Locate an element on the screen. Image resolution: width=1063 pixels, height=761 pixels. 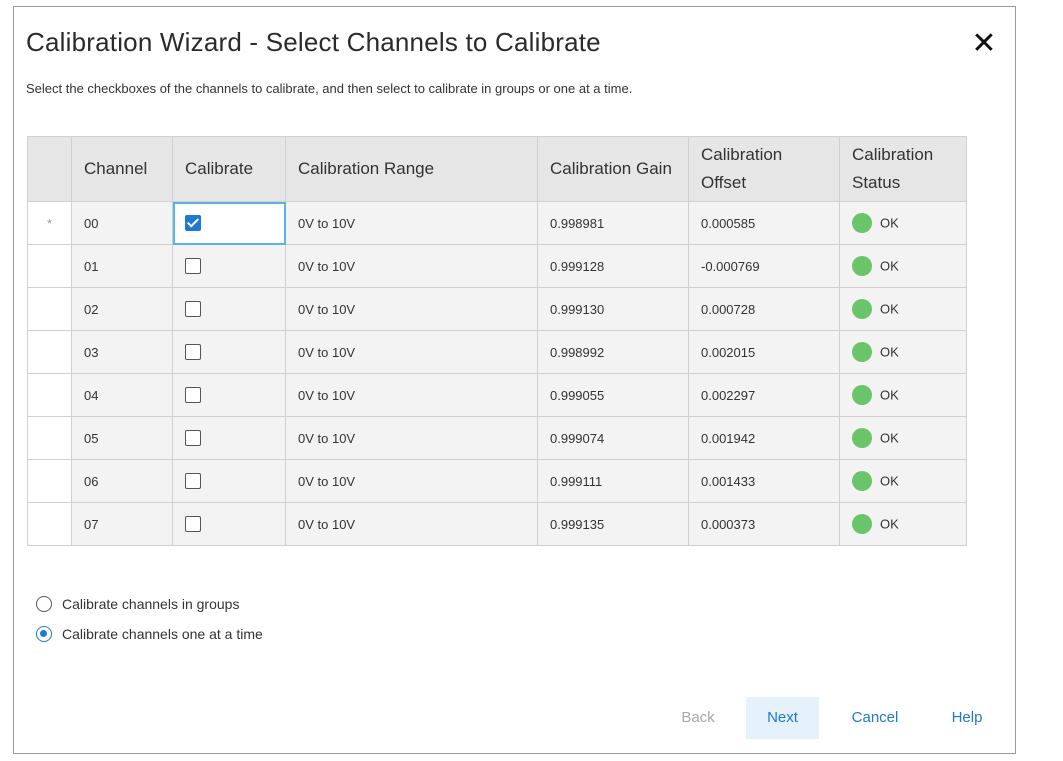
column-header-gain: Calibration Gain is located at coordinates (613, 169).